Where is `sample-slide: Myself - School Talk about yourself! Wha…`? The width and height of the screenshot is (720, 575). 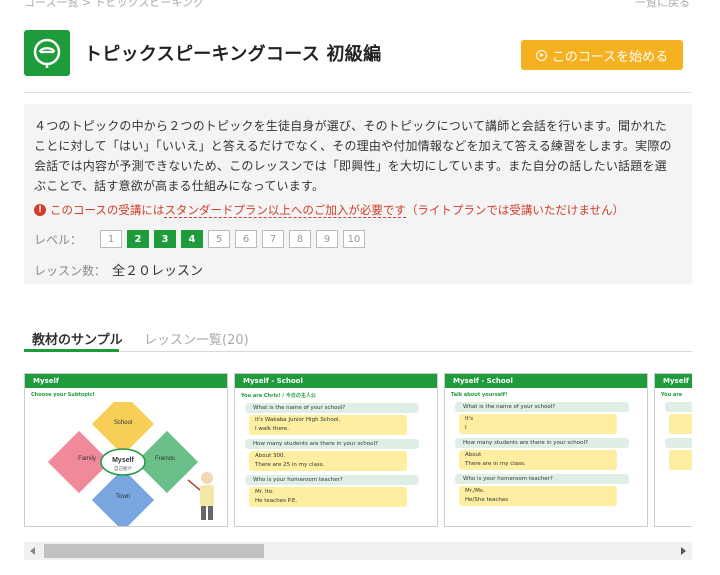 sample-slide: Myself - School Talk about yourself! Wha… is located at coordinates (546, 450).